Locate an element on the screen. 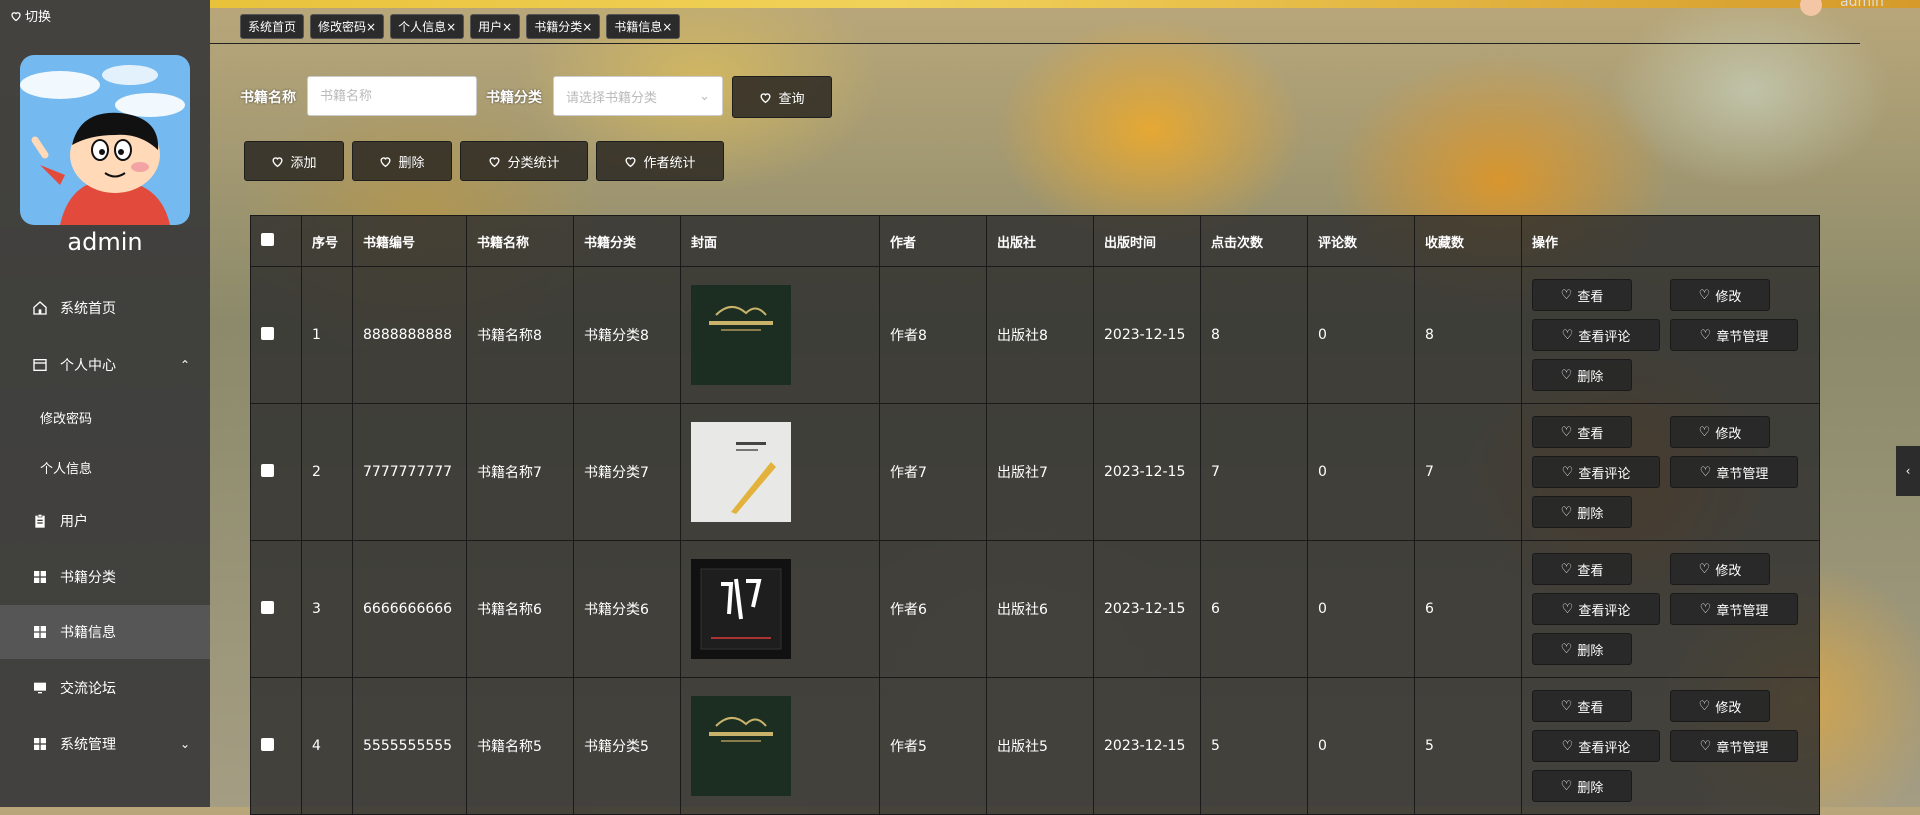  sidebar-subitem-personal-info: 个人信息 is located at coordinates (66, 467).